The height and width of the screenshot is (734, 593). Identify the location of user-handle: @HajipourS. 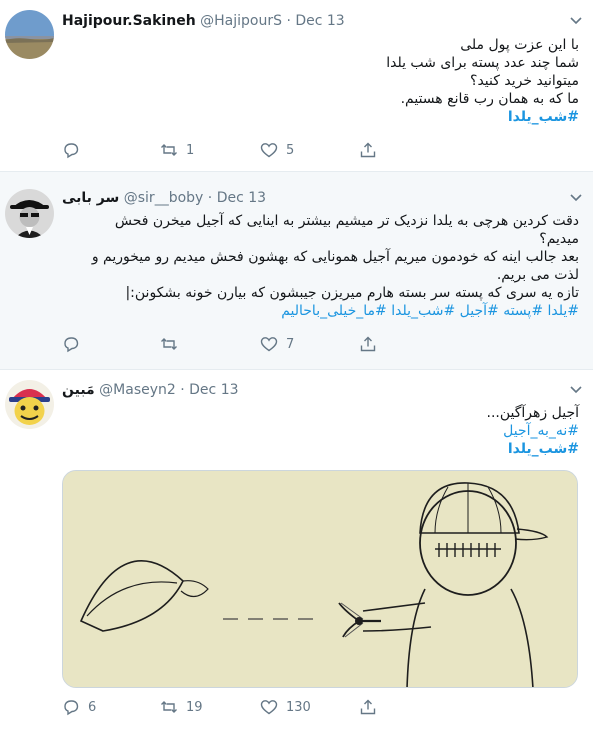
(241, 21).